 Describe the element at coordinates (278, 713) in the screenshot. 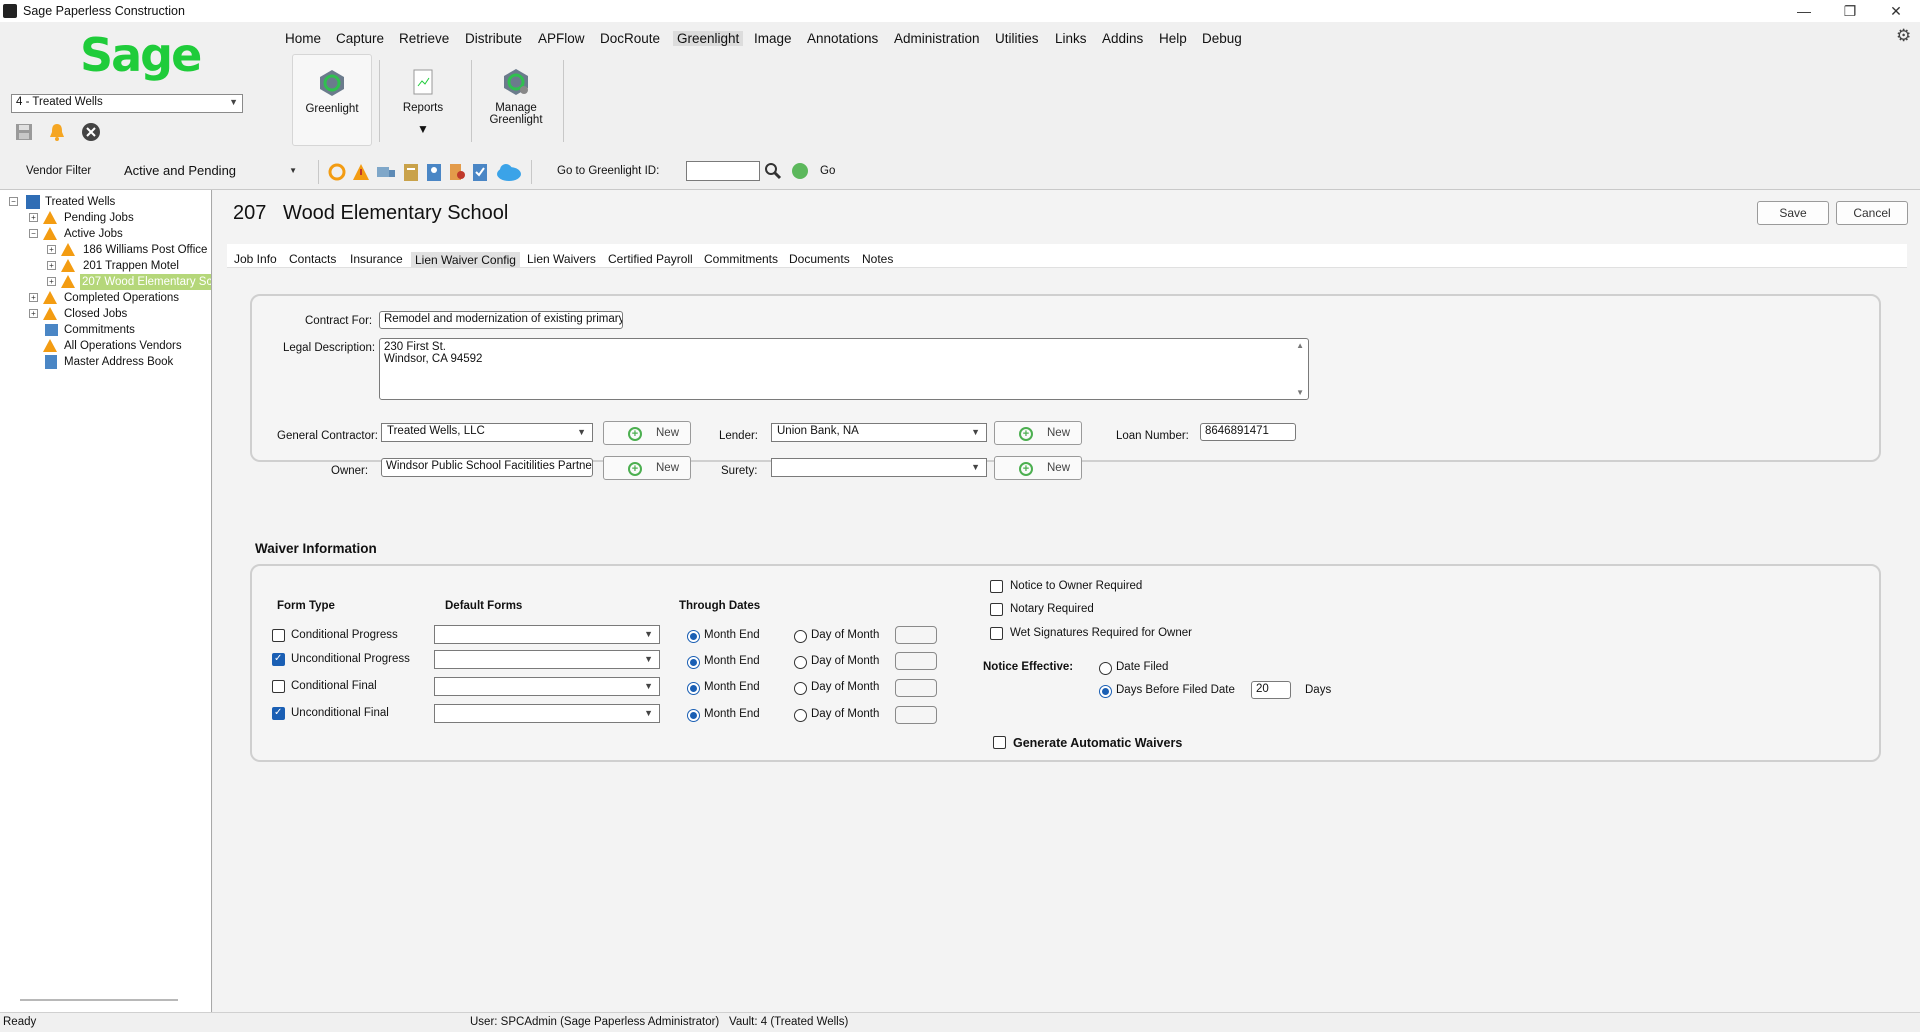

I see `unconditional-final-checkbox` at that location.